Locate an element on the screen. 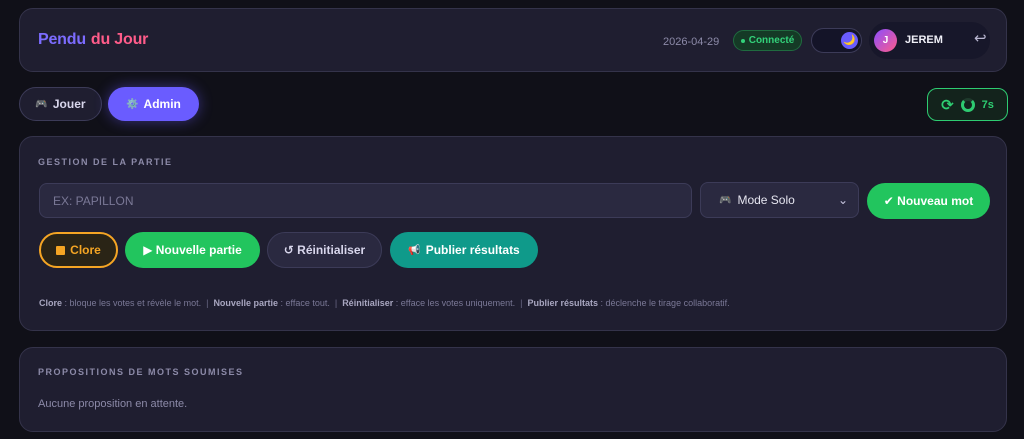  publish-results-label: Publier résultats is located at coordinates (472, 250).